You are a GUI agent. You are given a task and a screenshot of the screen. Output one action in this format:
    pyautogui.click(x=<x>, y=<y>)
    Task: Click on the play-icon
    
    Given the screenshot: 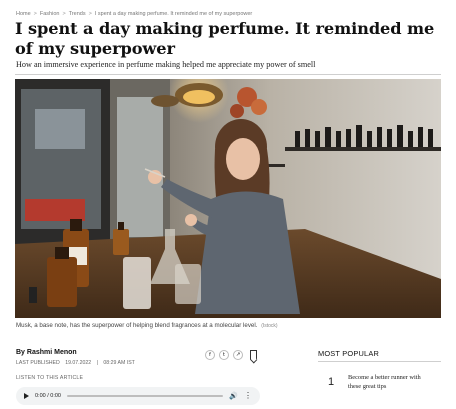 What is the action you would take?
    pyautogui.click(x=26, y=396)
    